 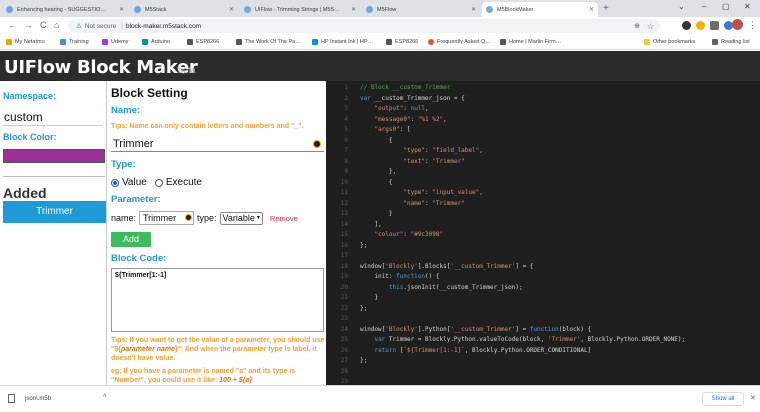 What do you see at coordinates (378, 171) in the screenshot?
I see `code-text: },` at bounding box center [378, 171].